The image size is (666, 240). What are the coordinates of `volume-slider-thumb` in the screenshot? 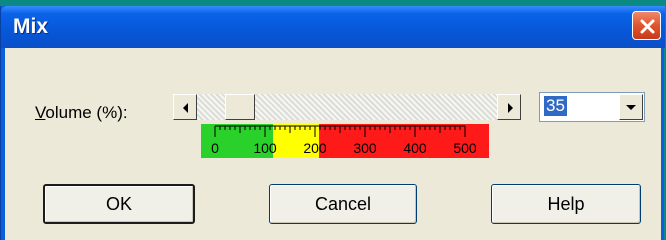 It's located at (240, 107).